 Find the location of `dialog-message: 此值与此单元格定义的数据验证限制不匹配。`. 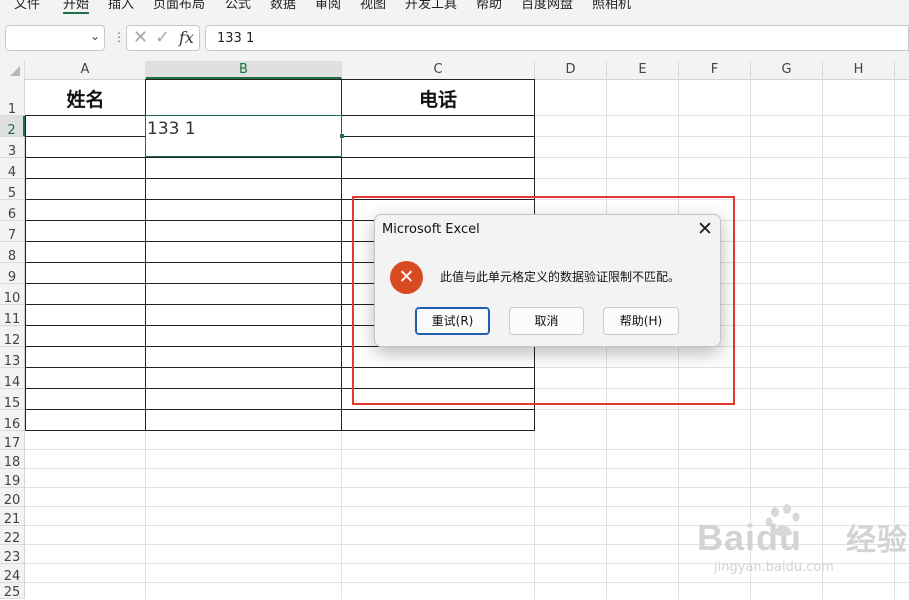

dialog-message: 此值与此单元格定义的数据验证限制不匹配。 is located at coordinates (560, 277).